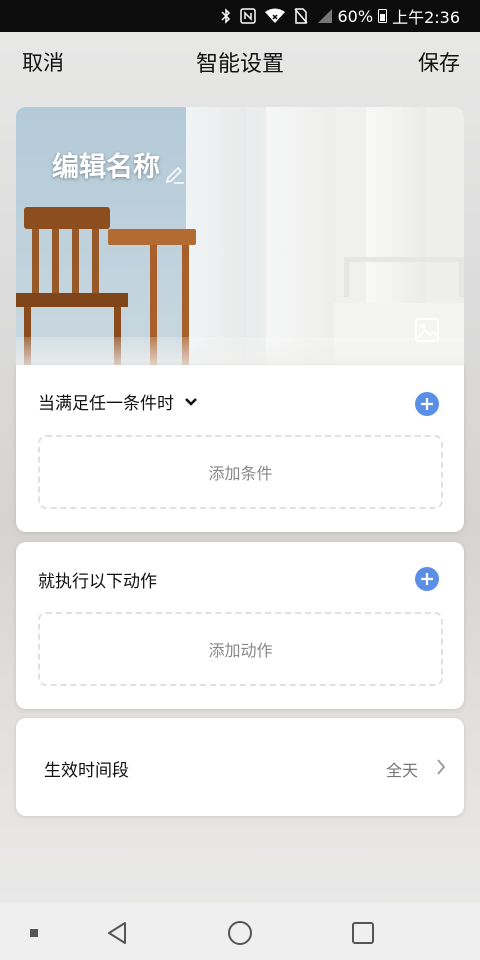  I want to click on cover-floor, so click(240, 351).